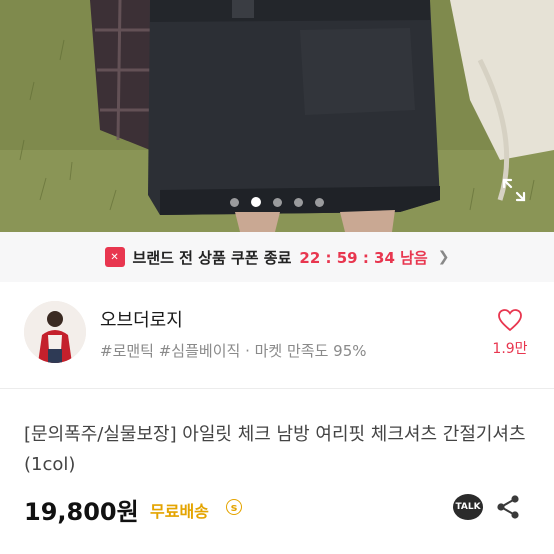  Describe the element at coordinates (114, 257) in the screenshot. I see `coupon-icon: ✕` at that location.